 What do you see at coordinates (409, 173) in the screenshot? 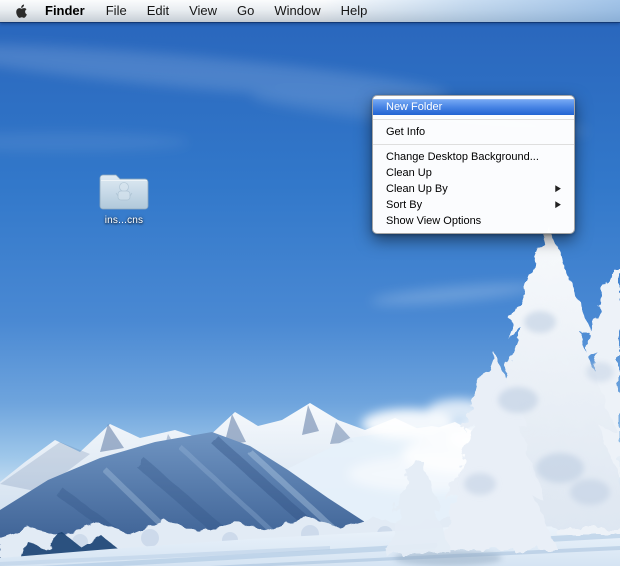
I see `menu-item-label: Clean Up` at bounding box center [409, 173].